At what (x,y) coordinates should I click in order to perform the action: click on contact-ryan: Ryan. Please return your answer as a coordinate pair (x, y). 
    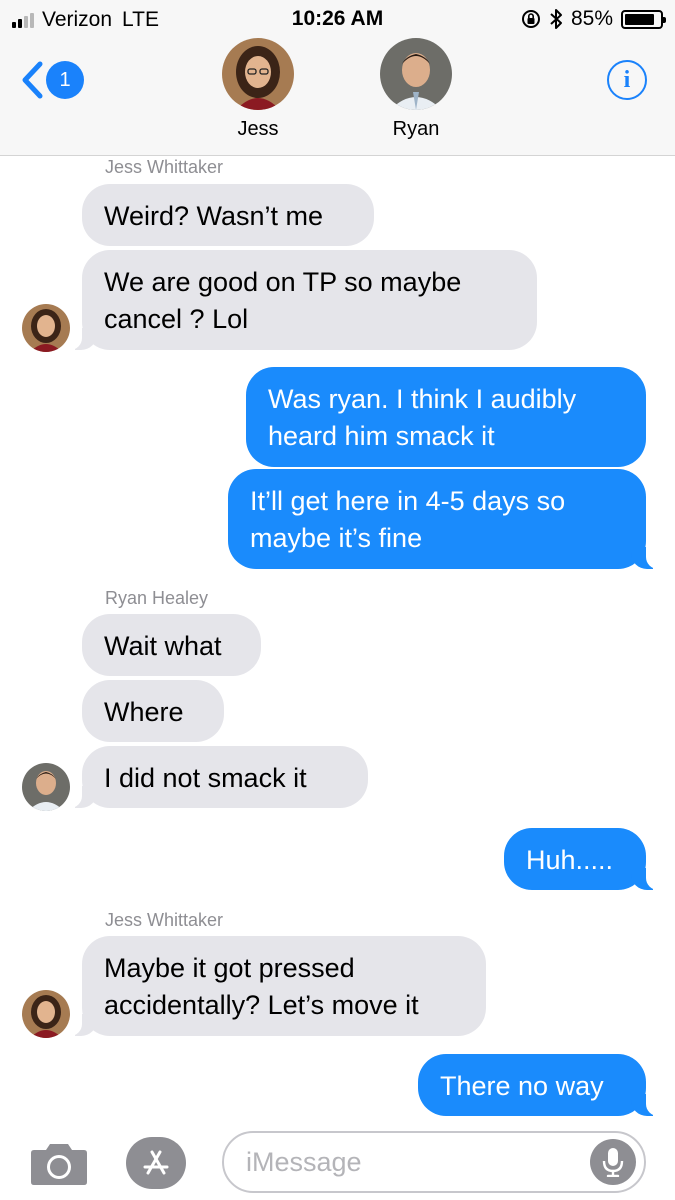
    Looking at the image, I should click on (416, 89).